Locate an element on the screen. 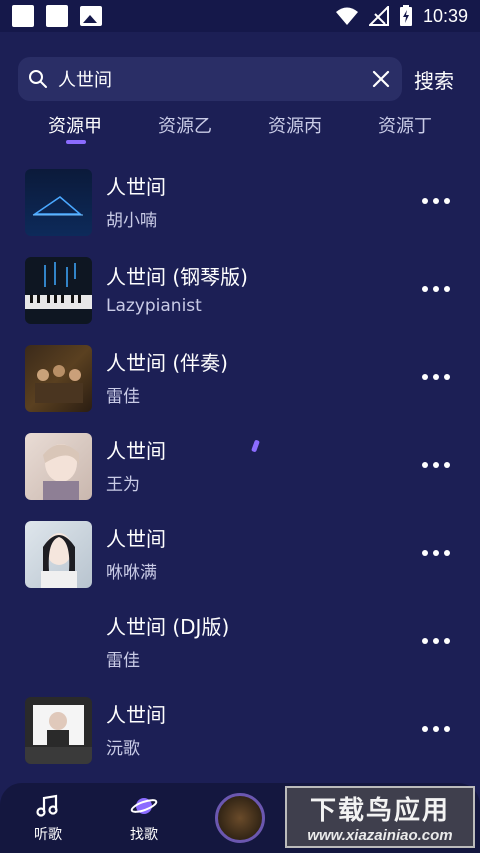  search-box is located at coordinates (210, 79).